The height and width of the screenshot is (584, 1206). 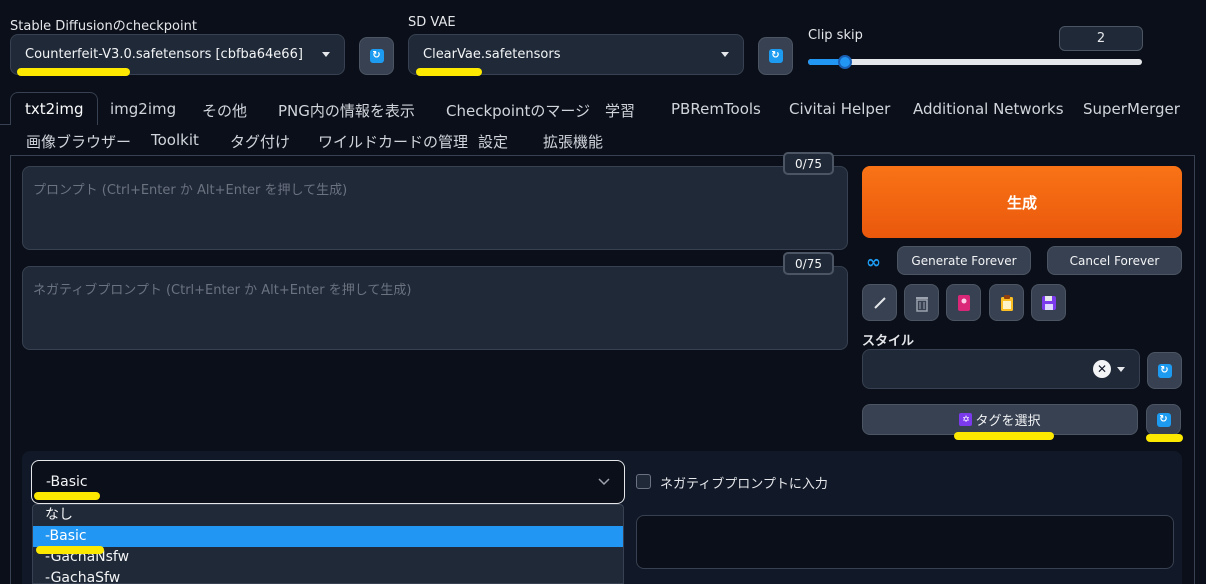 I want to click on prompt-textarea: プロンプト (Ctrl+Enter か Alt+Enter を押して生成), so click(x=435, y=208).